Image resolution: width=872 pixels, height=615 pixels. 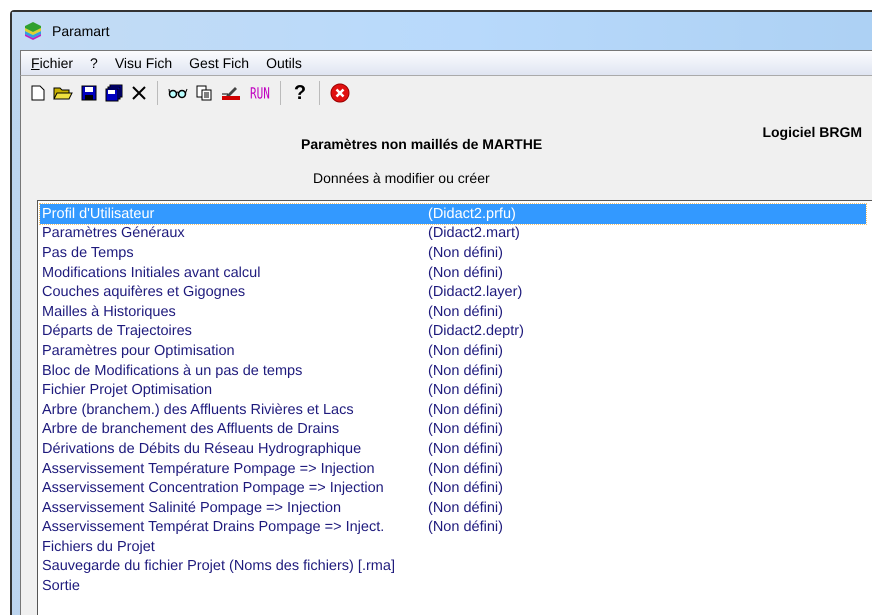 What do you see at coordinates (421, 144) in the screenshot?
I see `form-title: Paramètres non maillés de MARTHE` at bounding box center [421, 144].